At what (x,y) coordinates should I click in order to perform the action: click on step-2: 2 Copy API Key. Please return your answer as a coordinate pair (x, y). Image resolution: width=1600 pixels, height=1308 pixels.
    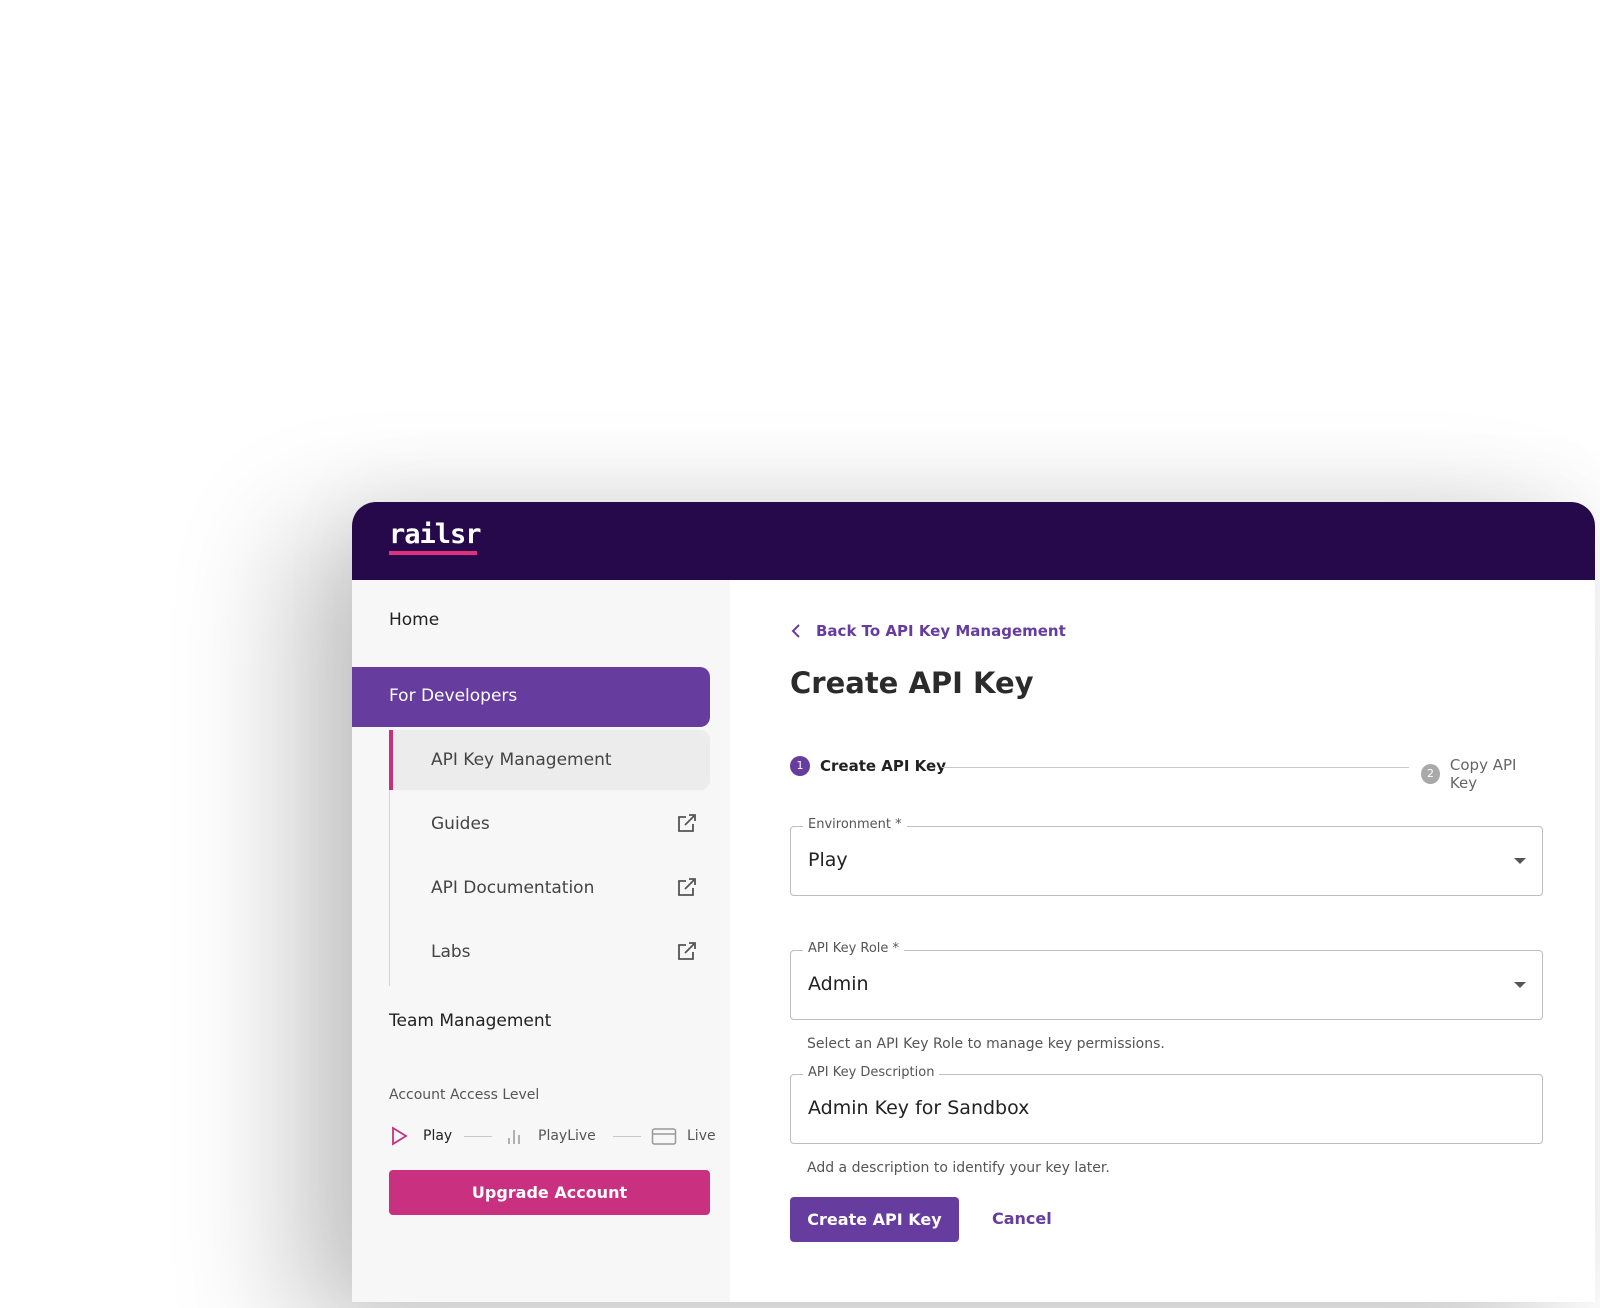
    Looking at the image, I should click on (1482, 774).